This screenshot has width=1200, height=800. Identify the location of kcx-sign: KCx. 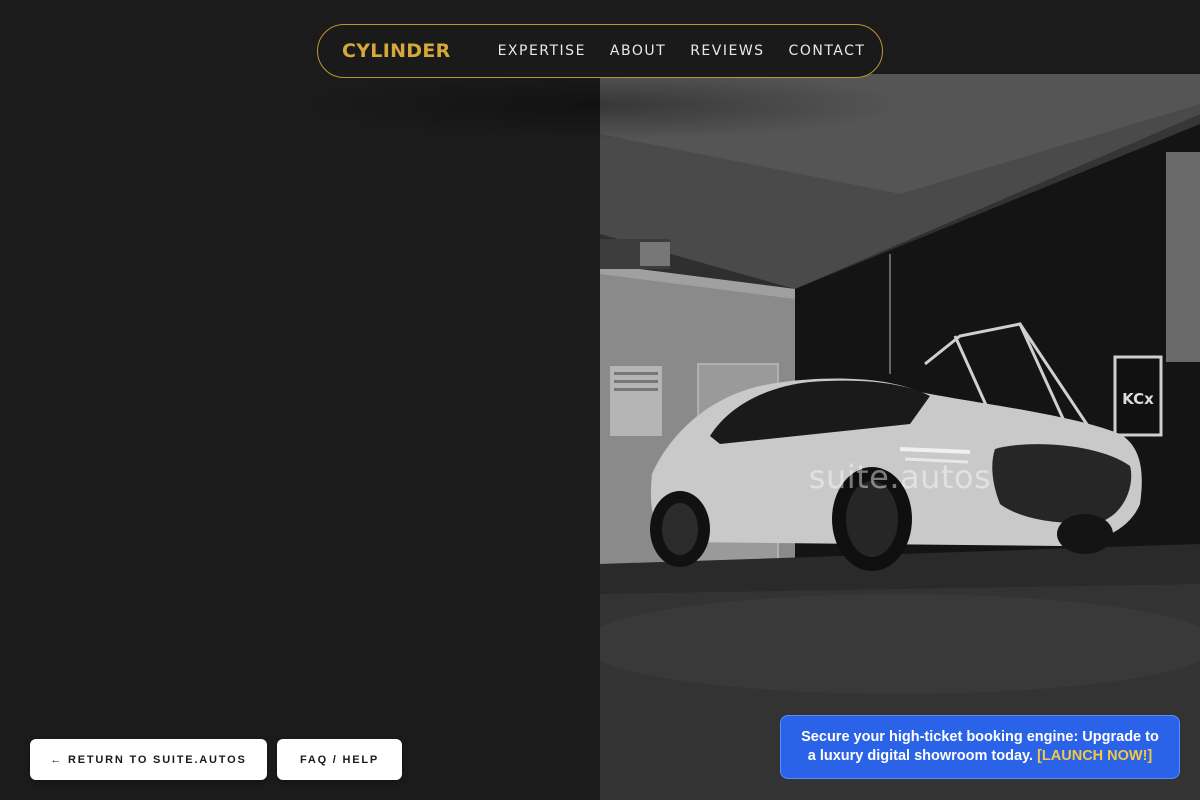
(1138, 396).